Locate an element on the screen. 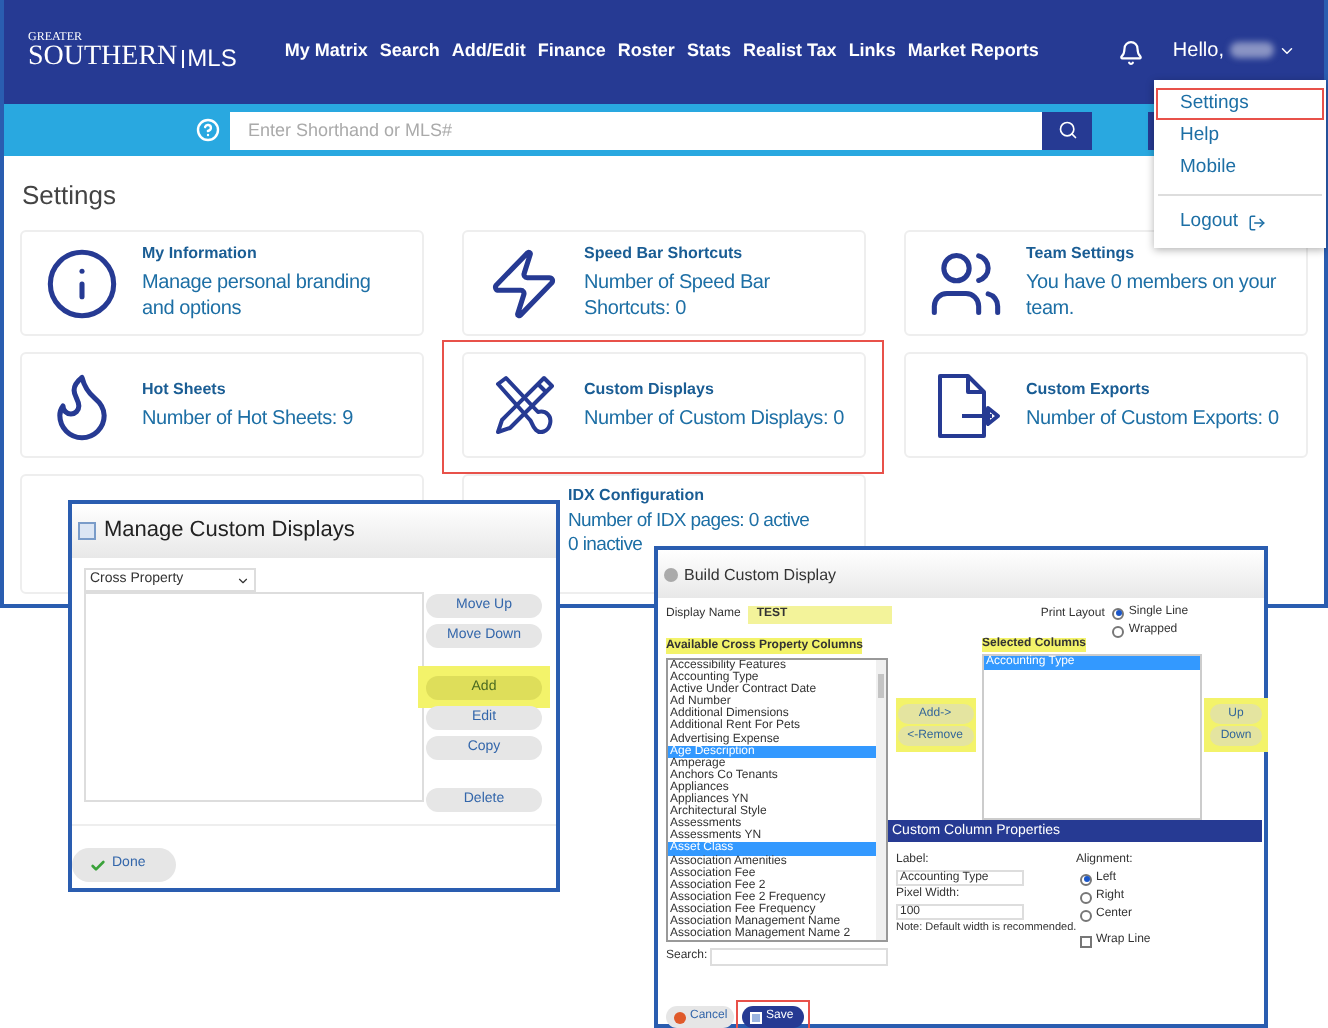 This screenshot has width=1328, height=1028. settings-card: Hot Sheets Number of Hot Sheets: 9 is located at coordinates (222, 405).